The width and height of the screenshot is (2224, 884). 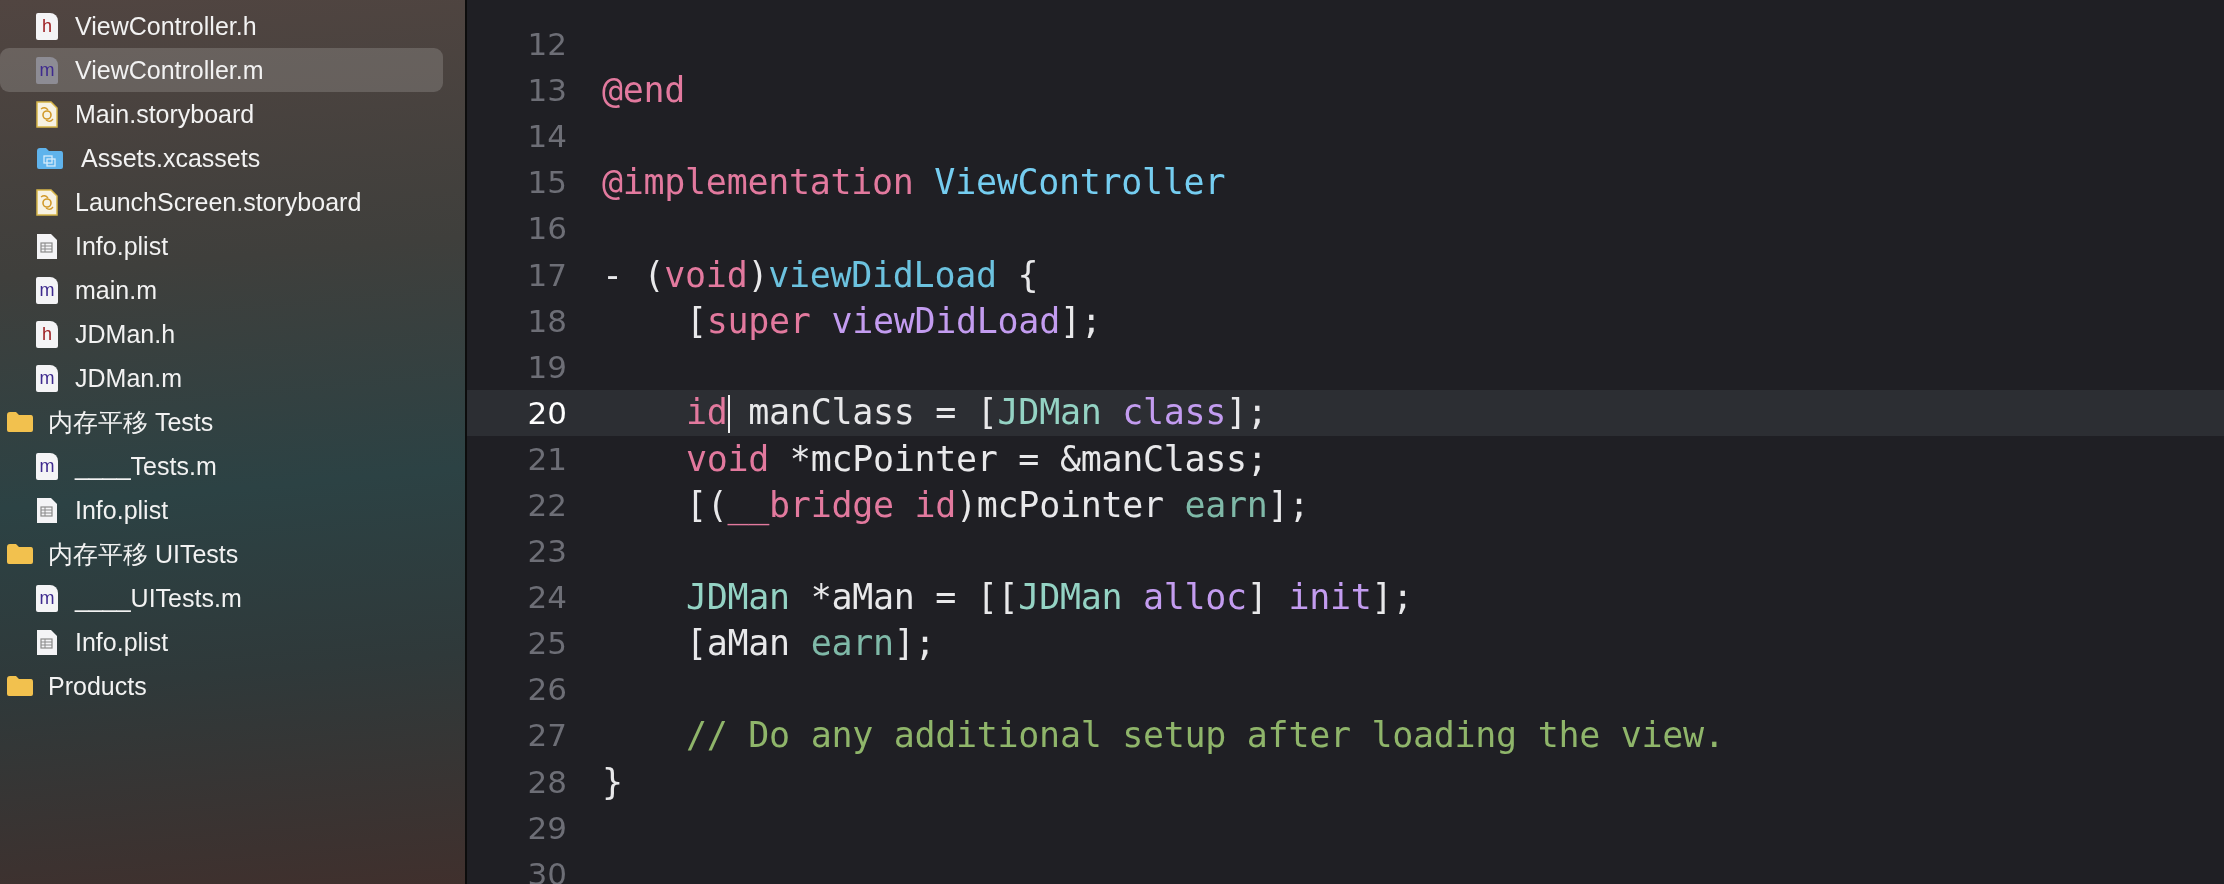 What do you see at coordinates (221, 422) in the screenshot?
I see `folder-row: 内存平移 Tests` at bounding box center [221, 422].